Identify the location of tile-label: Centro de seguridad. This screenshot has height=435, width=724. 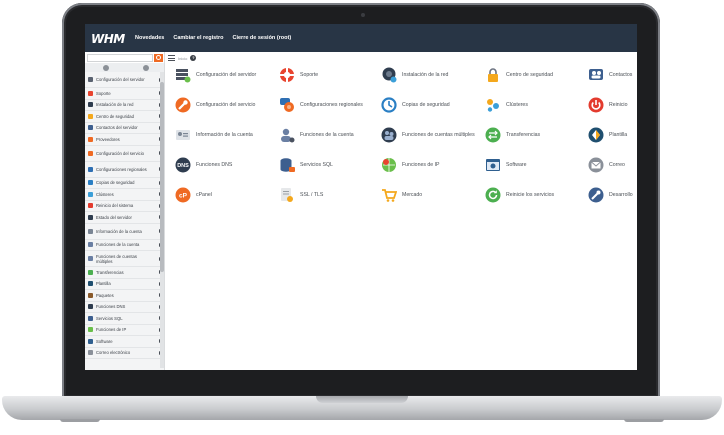
(530, 75).